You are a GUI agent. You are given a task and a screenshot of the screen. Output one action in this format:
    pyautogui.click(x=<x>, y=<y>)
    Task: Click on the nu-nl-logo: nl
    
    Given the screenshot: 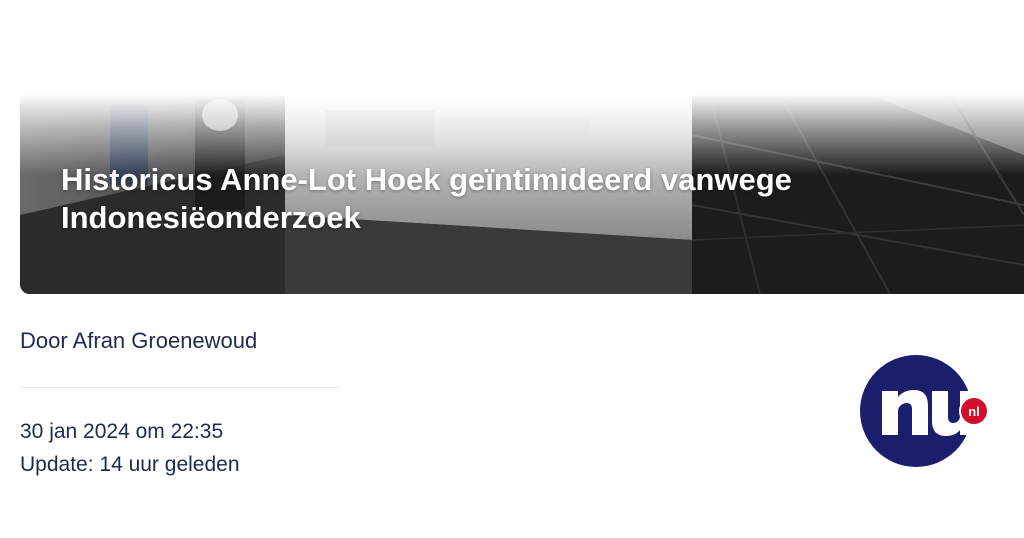 What is the action you would take?
    pyautogui.click(x=926, y=411)
    